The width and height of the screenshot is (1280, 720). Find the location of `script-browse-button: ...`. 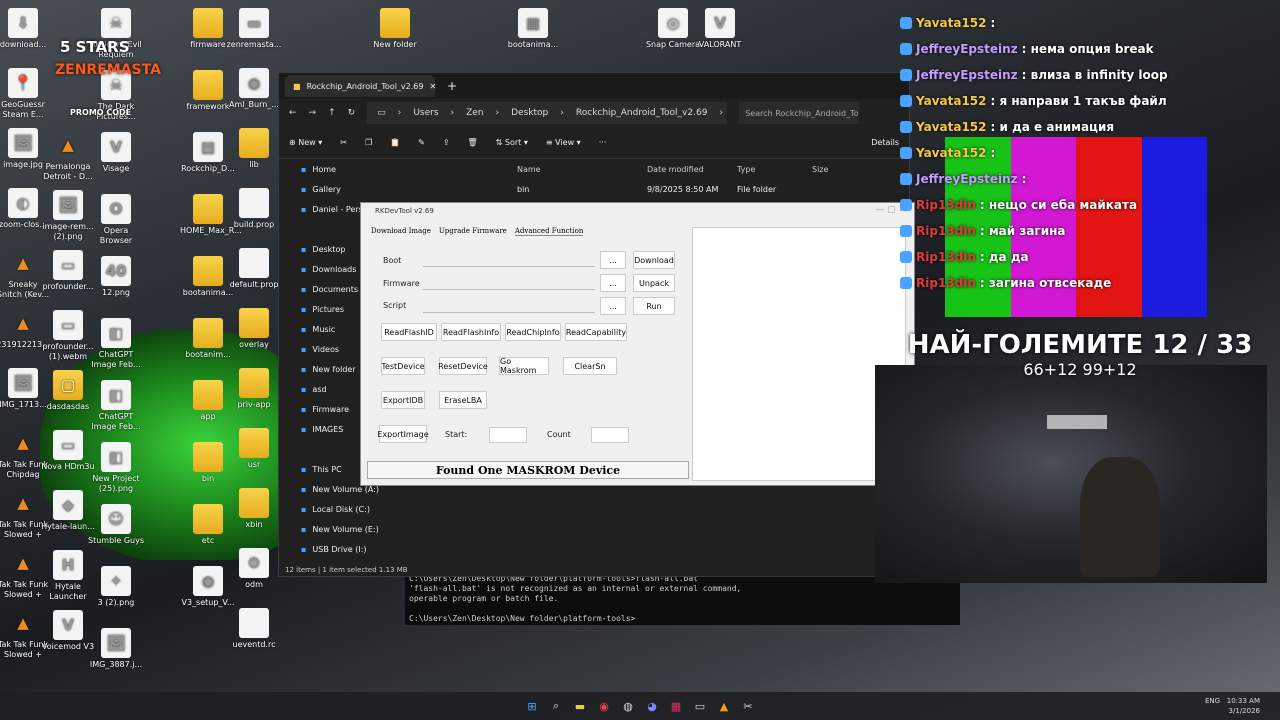

script-browse-button: ... is located at coordinates (613, 306).